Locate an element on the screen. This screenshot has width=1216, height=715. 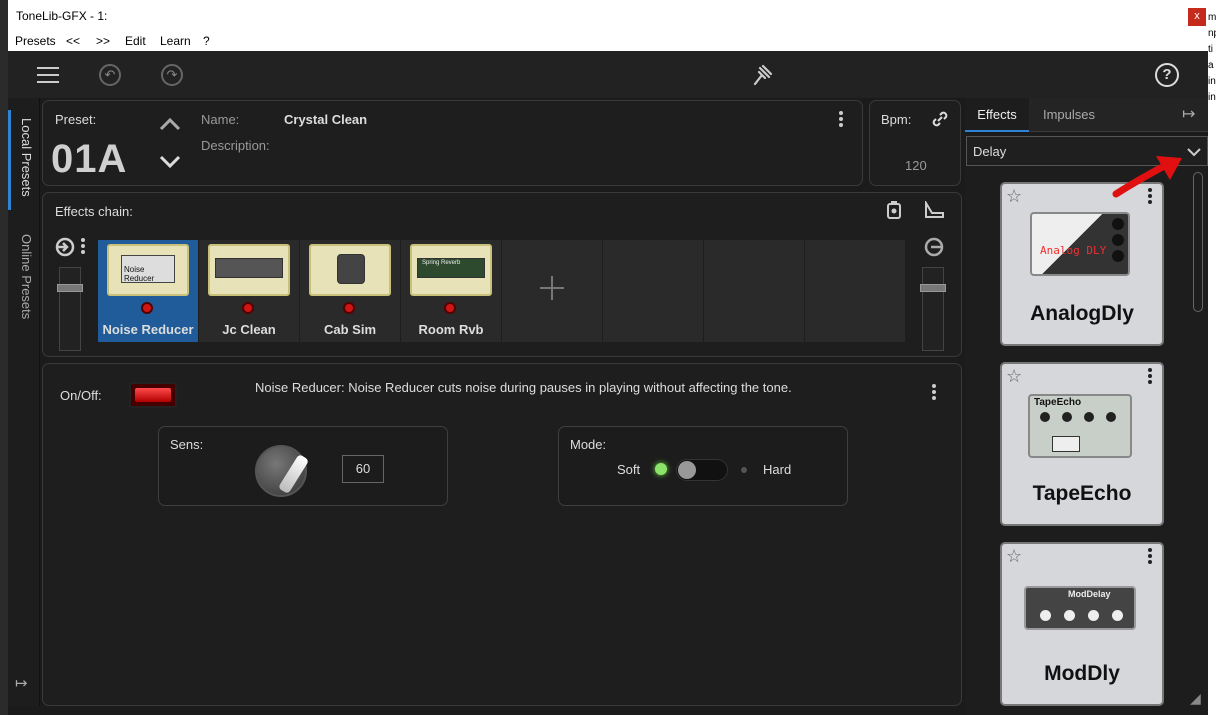
close-button: x is located at coordinates (1197, 17).